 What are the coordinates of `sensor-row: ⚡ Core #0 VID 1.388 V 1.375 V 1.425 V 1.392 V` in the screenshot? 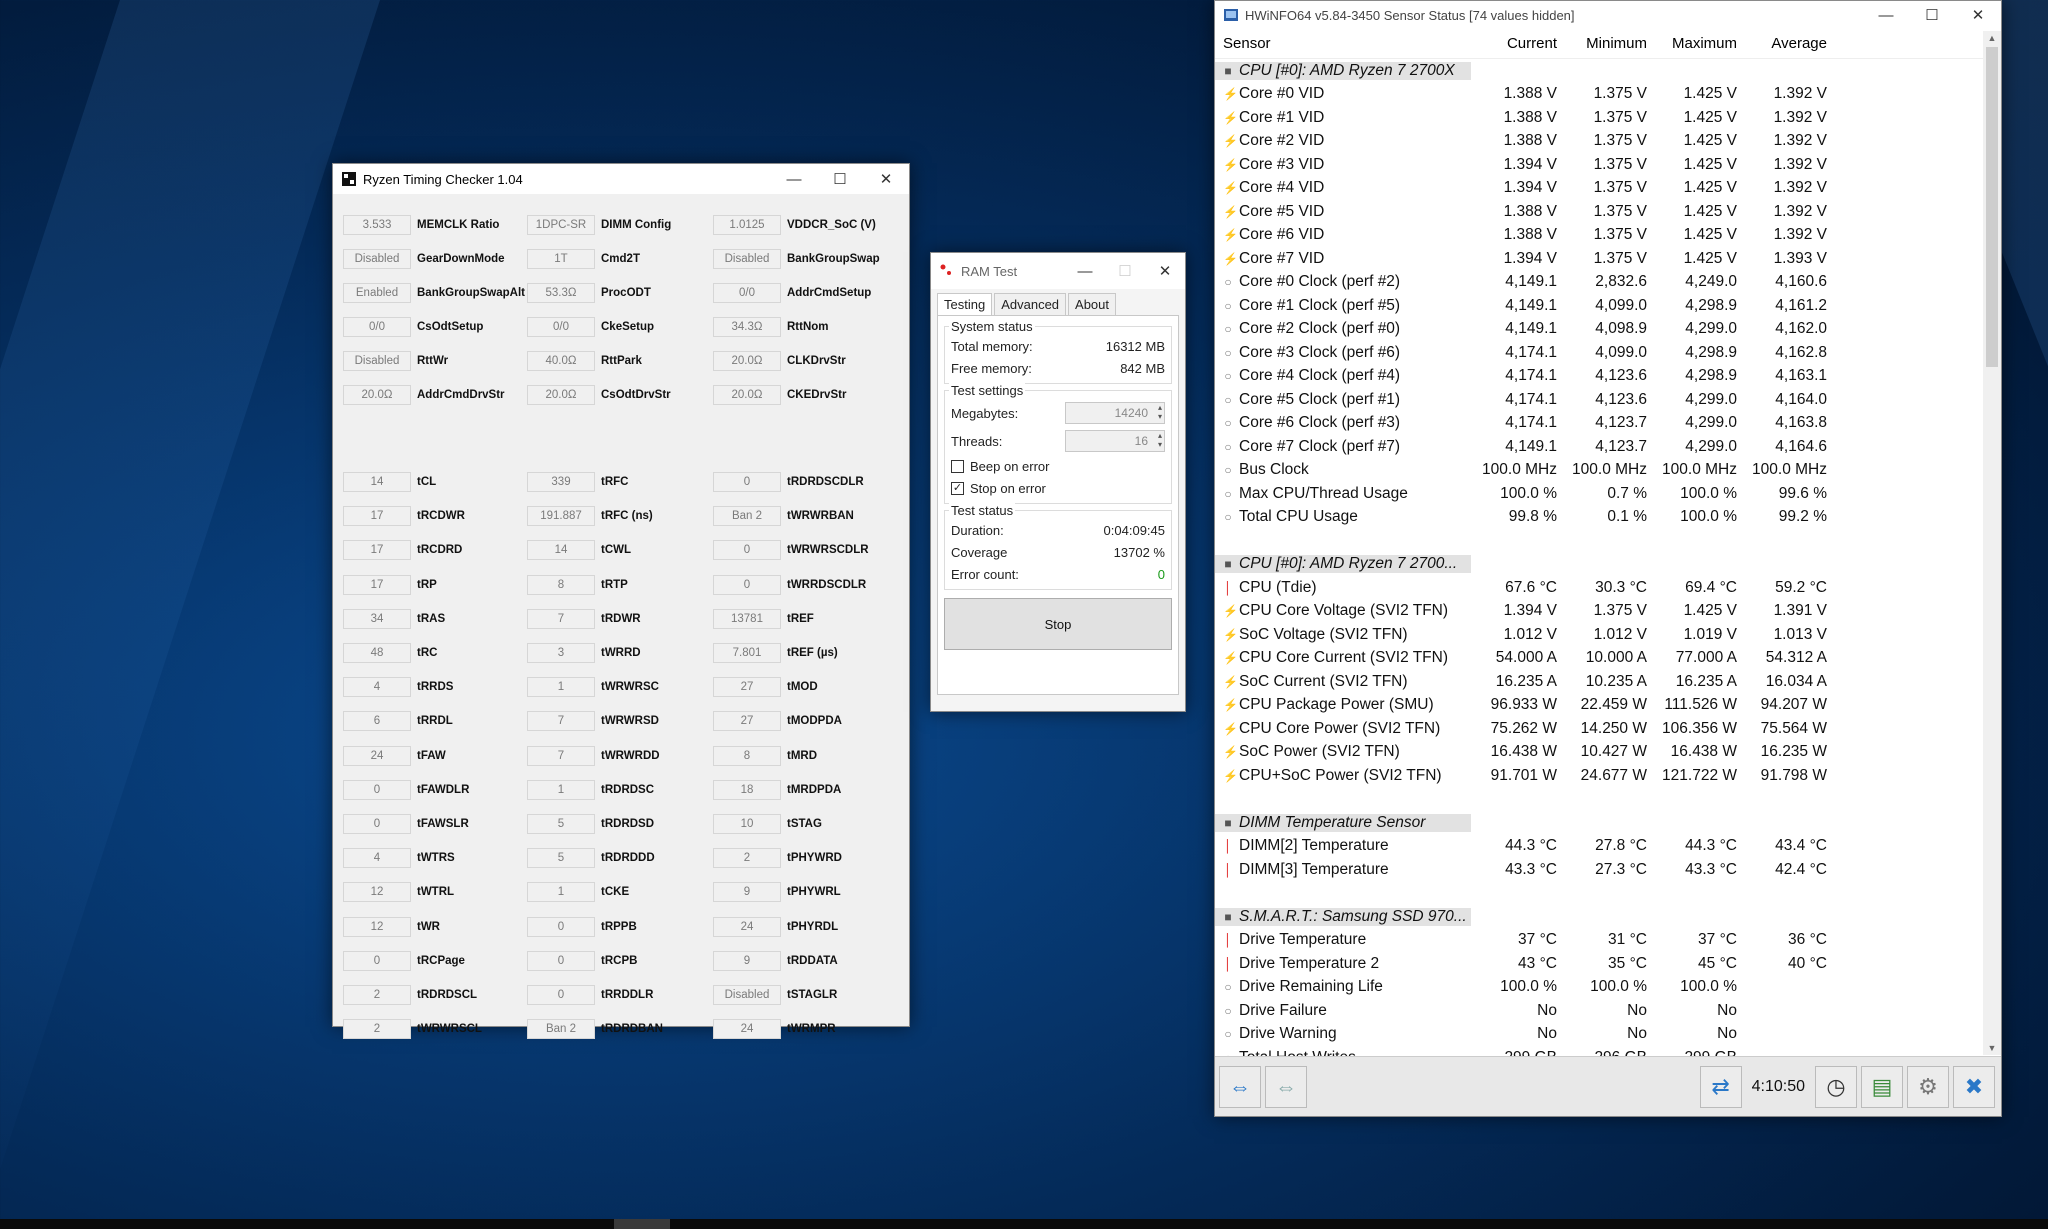 It's located at (1608, 95).